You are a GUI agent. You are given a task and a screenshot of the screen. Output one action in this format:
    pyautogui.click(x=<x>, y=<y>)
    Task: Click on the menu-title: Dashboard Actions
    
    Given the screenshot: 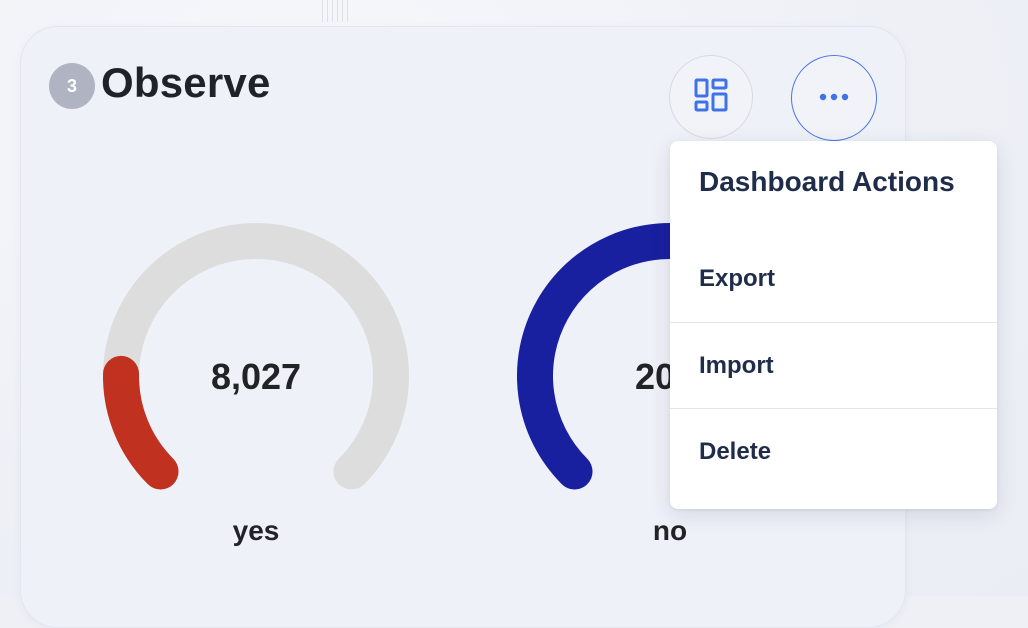 What is the action you would take?
    pyautogui.click(x=827, y=181)
    